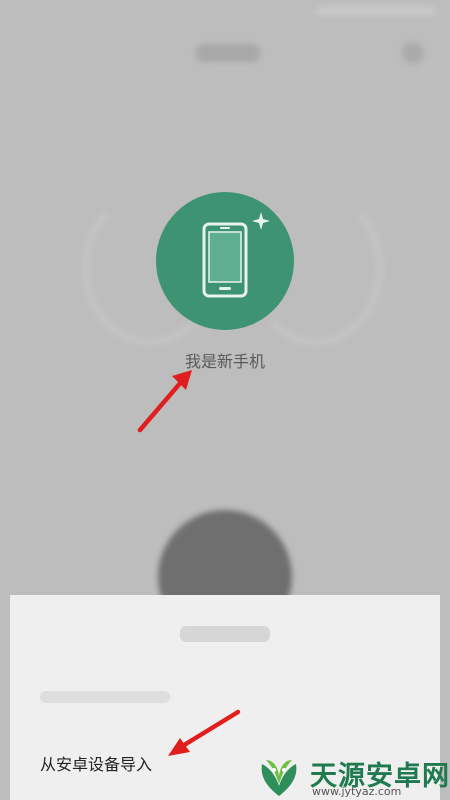 Image resolution: width=450 pixels, height=800 pixels. I want to click on status-icons, so click(376, 11).